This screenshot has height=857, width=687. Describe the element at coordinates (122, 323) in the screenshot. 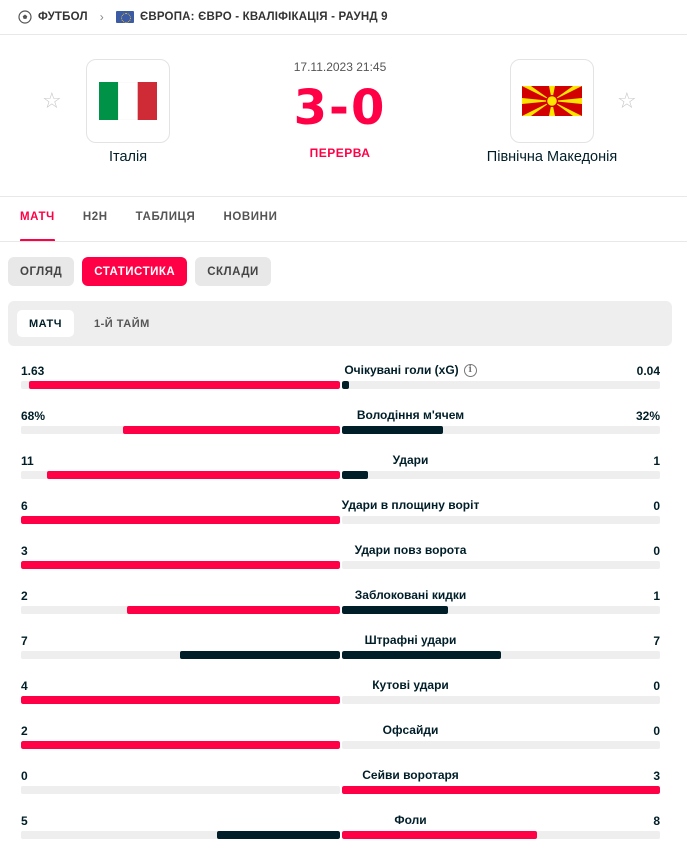

I see `subtab-first-half: 1-Й ТАЙМ` at that location.